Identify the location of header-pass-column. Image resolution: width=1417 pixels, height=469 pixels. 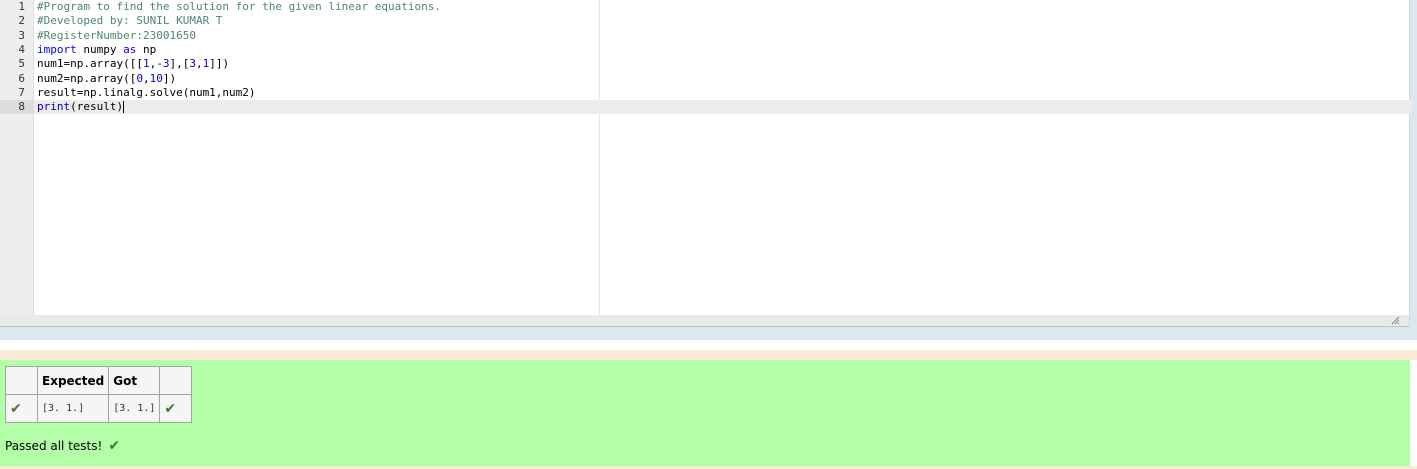
(21, 380).